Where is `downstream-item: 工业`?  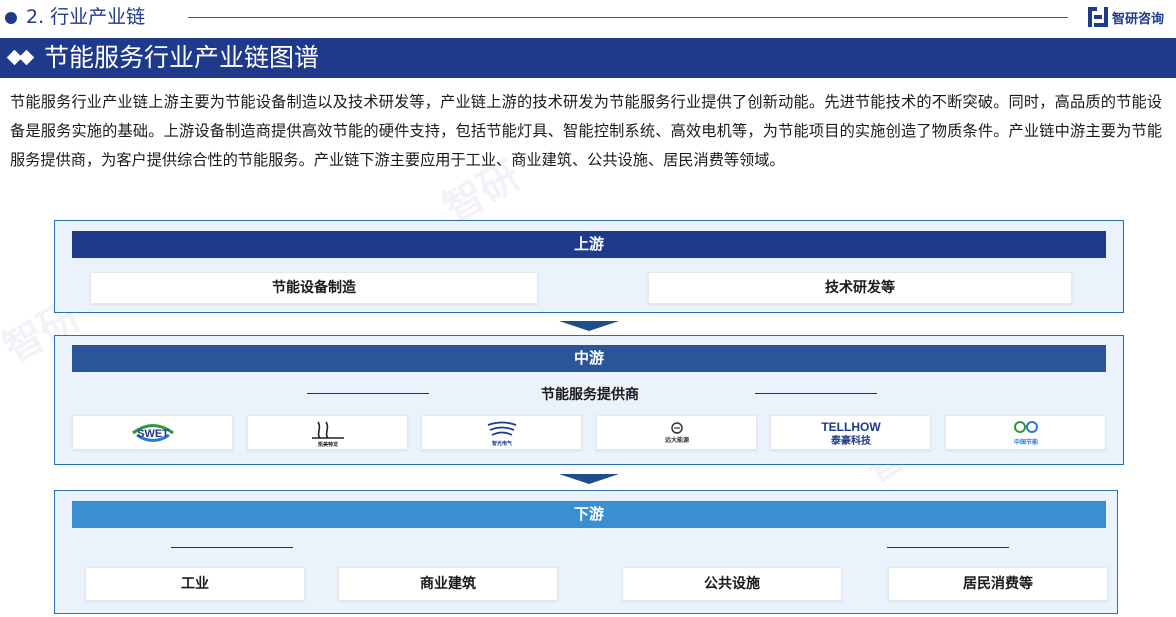
downstream-item: 工业 is located at coordinates (195, 584).